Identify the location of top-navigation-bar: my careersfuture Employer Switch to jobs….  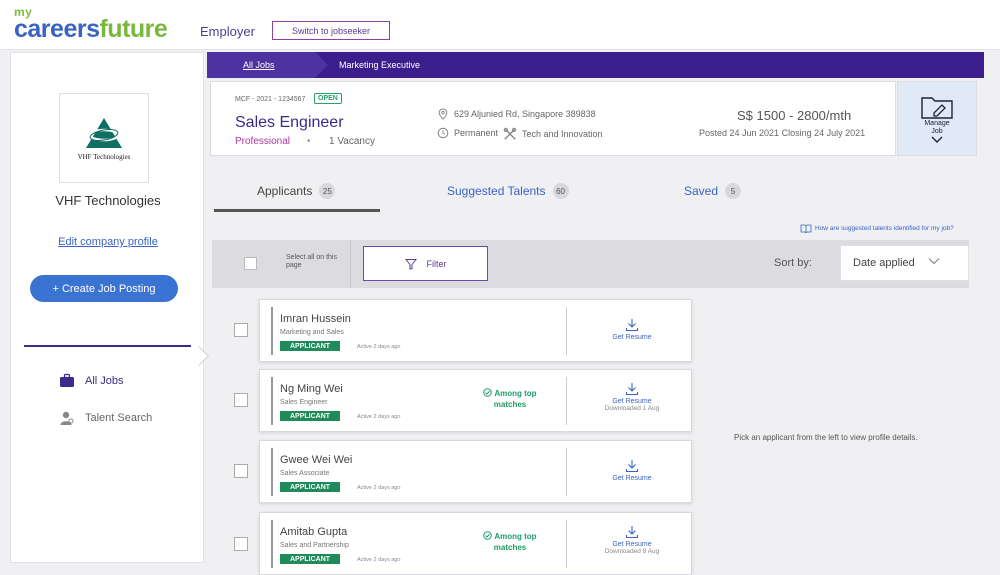
(500, 25).